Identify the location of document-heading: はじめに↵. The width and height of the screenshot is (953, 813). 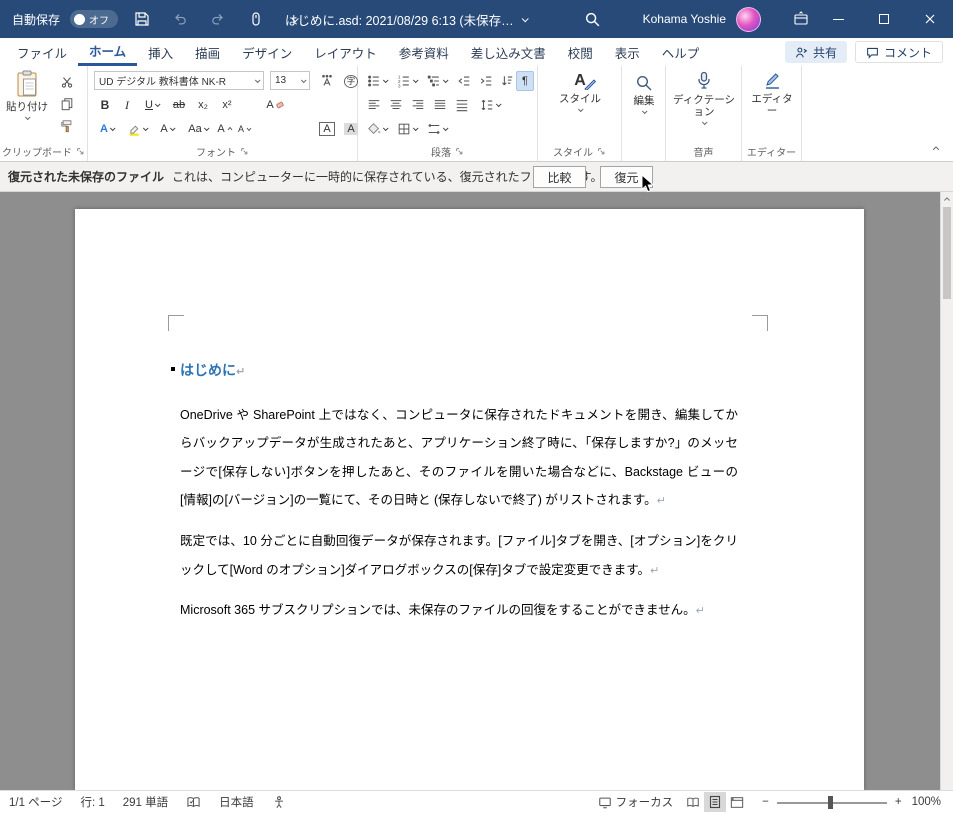
(208, 370).